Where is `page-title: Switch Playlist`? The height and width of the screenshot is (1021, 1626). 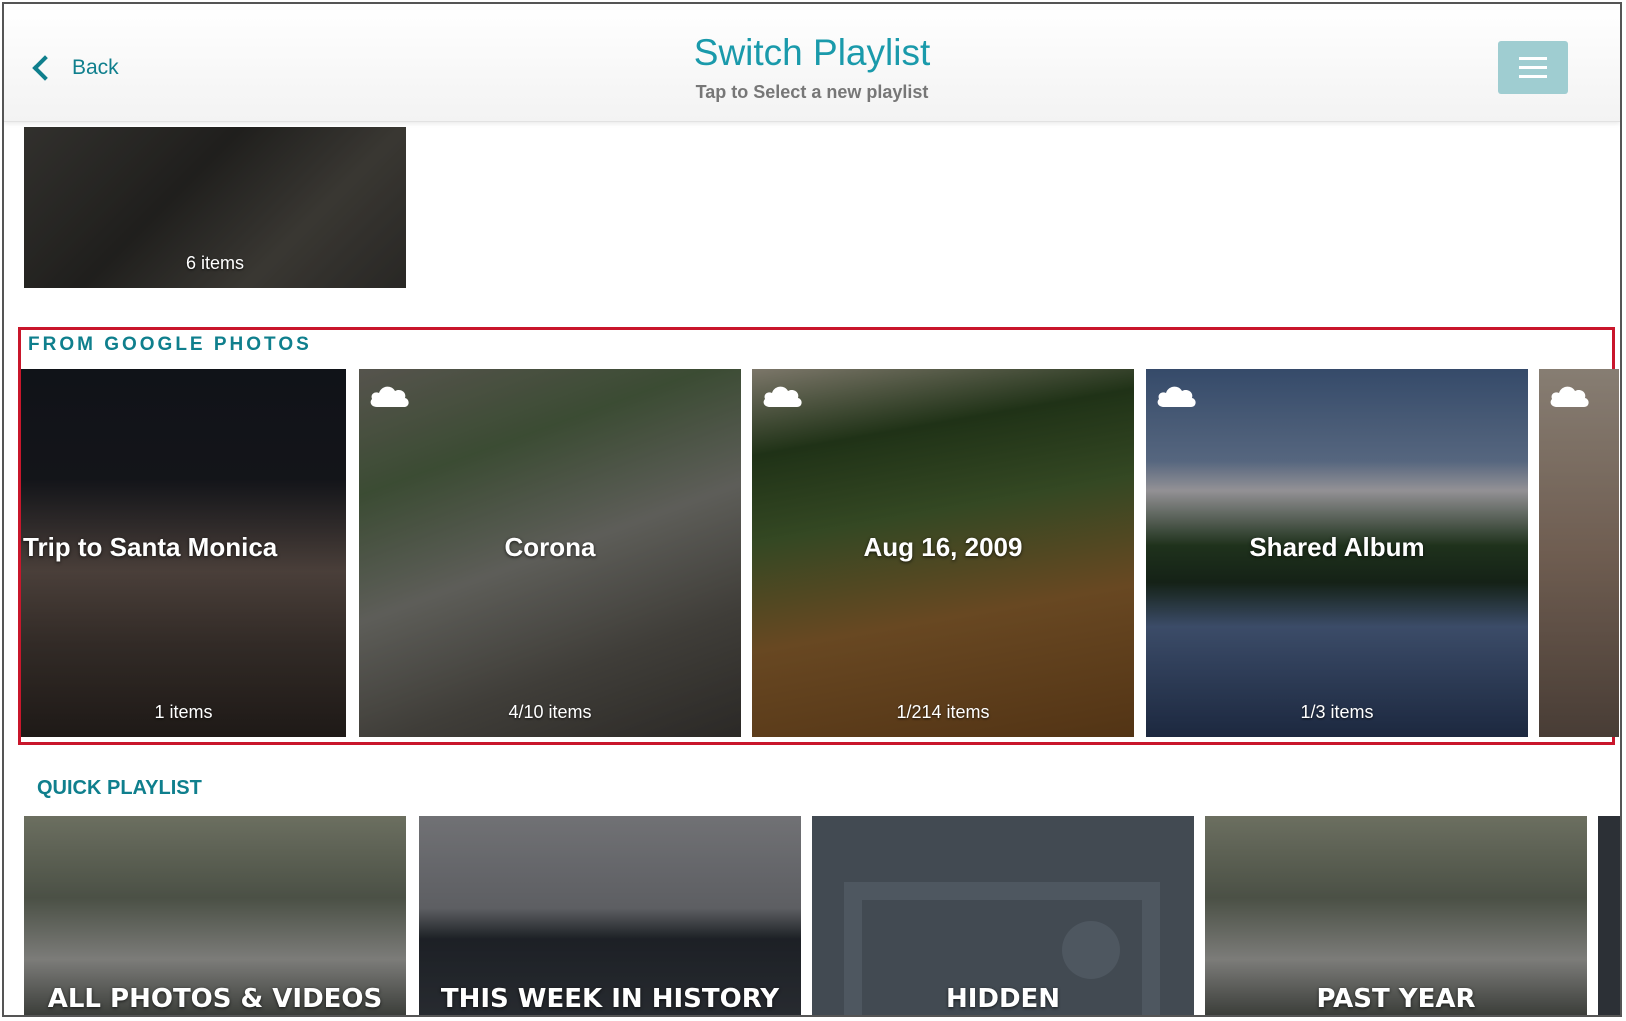 page-title: Switch Playlist is located at coordinates (812, 52).